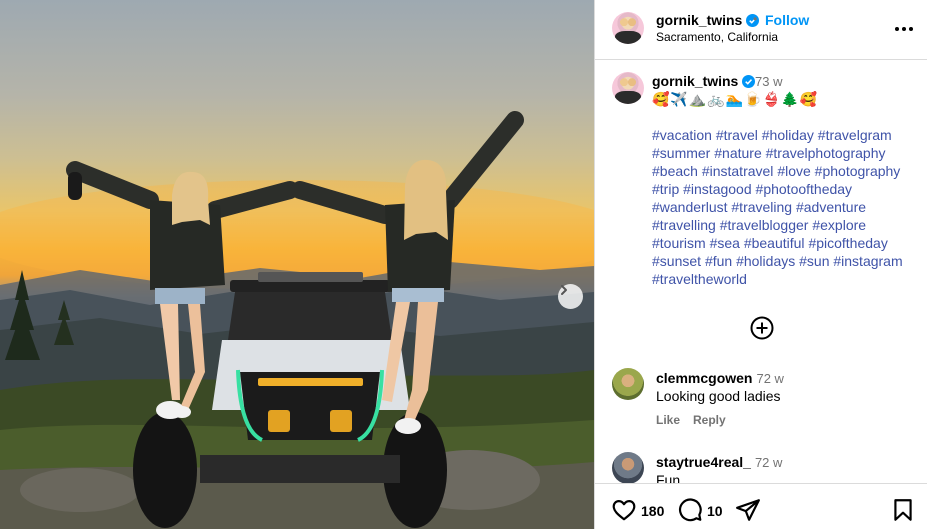 This screenshot has width=927, height=529. What do you see at coordinates (684, 225) in the screenshot?
I see `hashtag-link: #travelling` at bounding box center [684, 225].